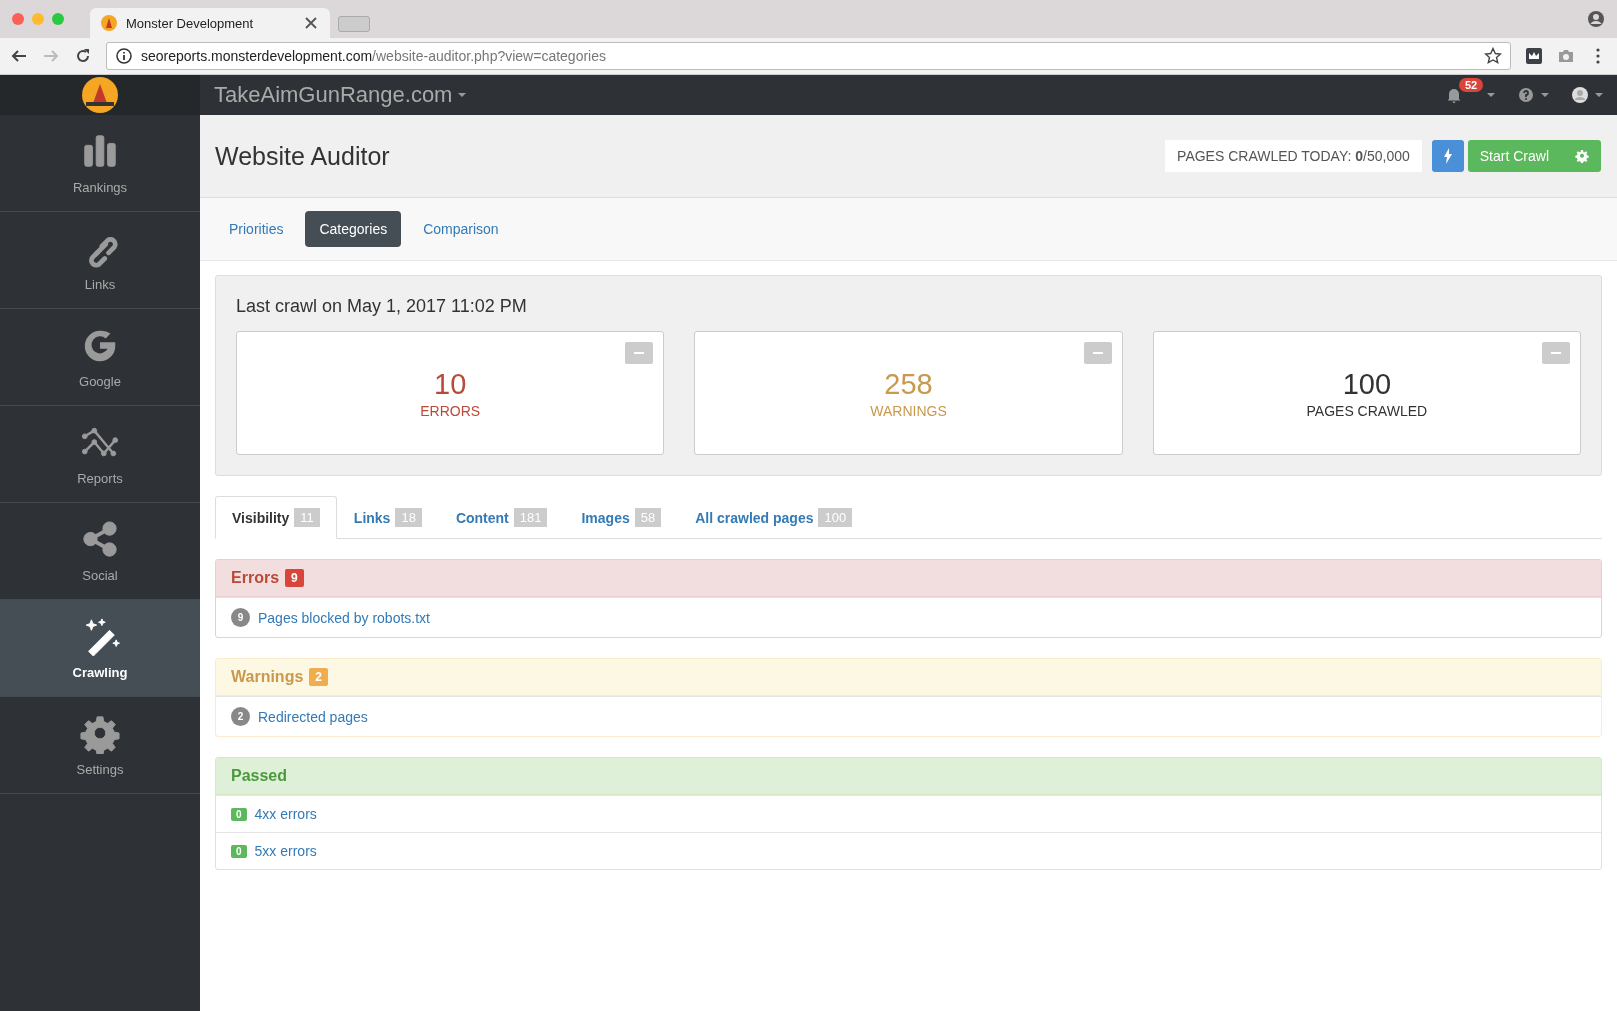 The width and height of the screenshot is (1617, 1011). Describe the element at coordinates (1493, 56) in the screenshot. I see `star-icon` at that location.